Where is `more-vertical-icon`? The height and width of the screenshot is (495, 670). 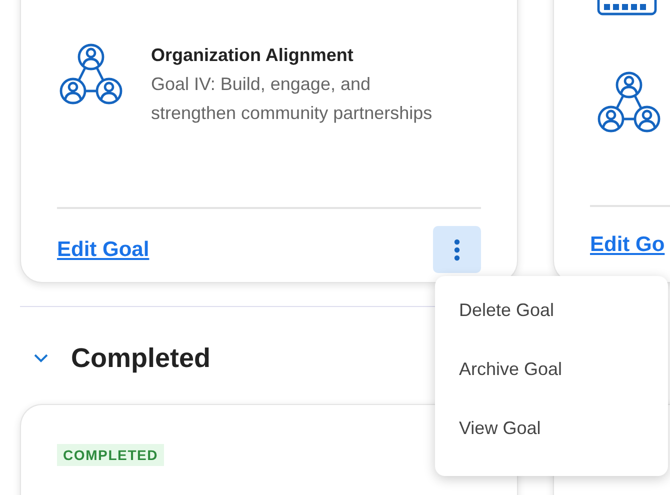 more-vertical-icon is located at coordinates (457, 250).